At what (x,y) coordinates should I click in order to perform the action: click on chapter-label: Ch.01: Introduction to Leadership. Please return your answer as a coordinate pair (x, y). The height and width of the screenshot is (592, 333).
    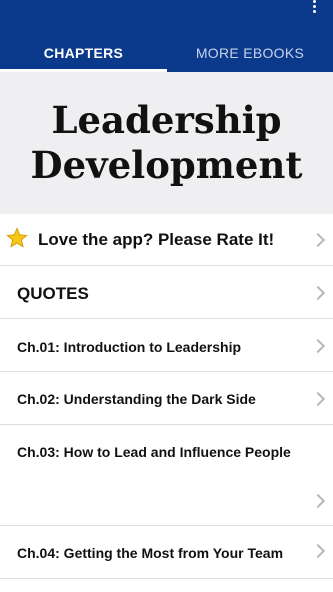
    Looking at the image, I should click on (129, 347).